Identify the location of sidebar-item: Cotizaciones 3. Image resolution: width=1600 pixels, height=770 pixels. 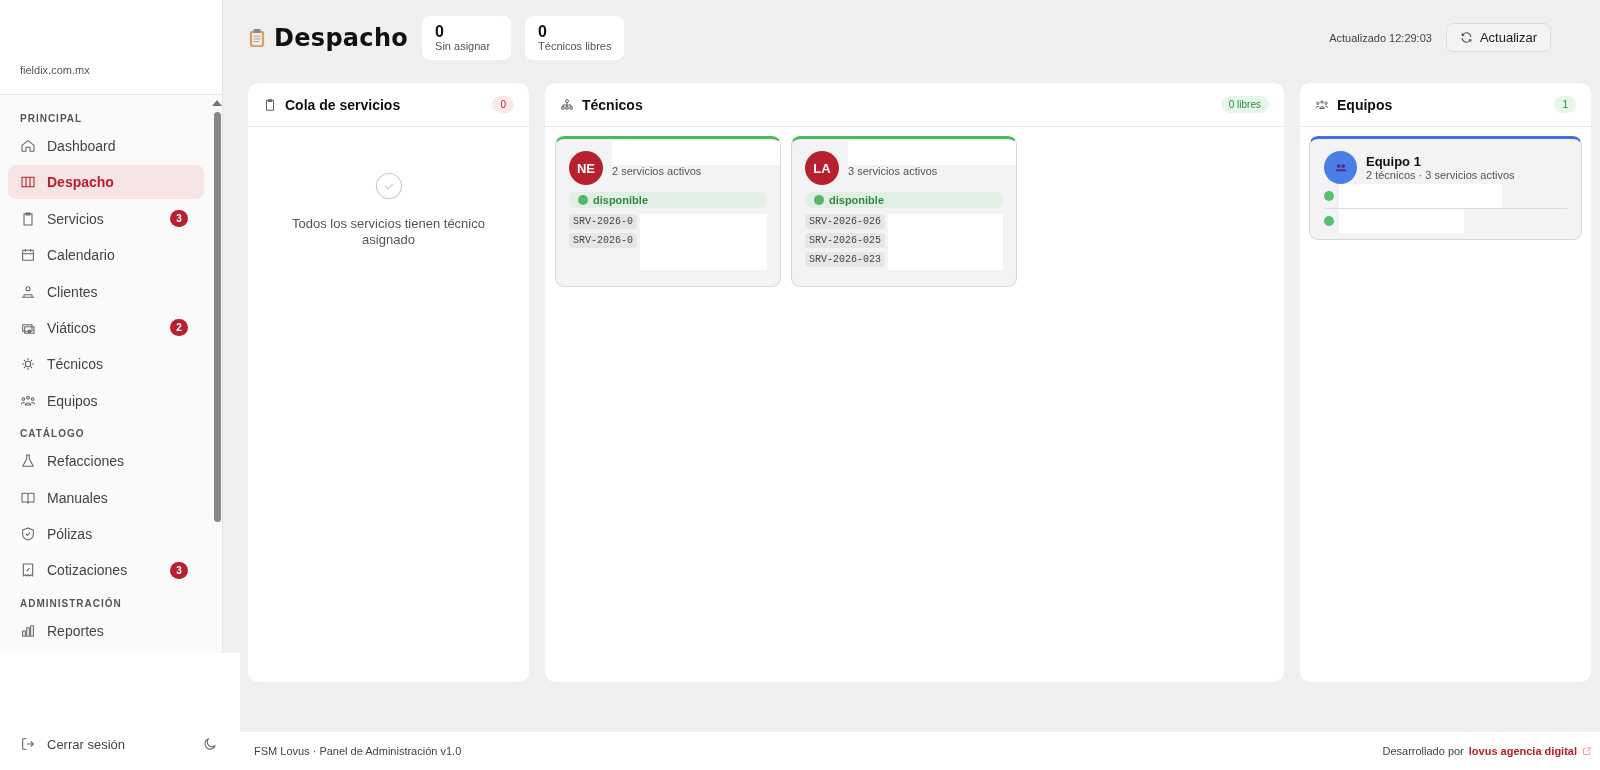
(106, 570).